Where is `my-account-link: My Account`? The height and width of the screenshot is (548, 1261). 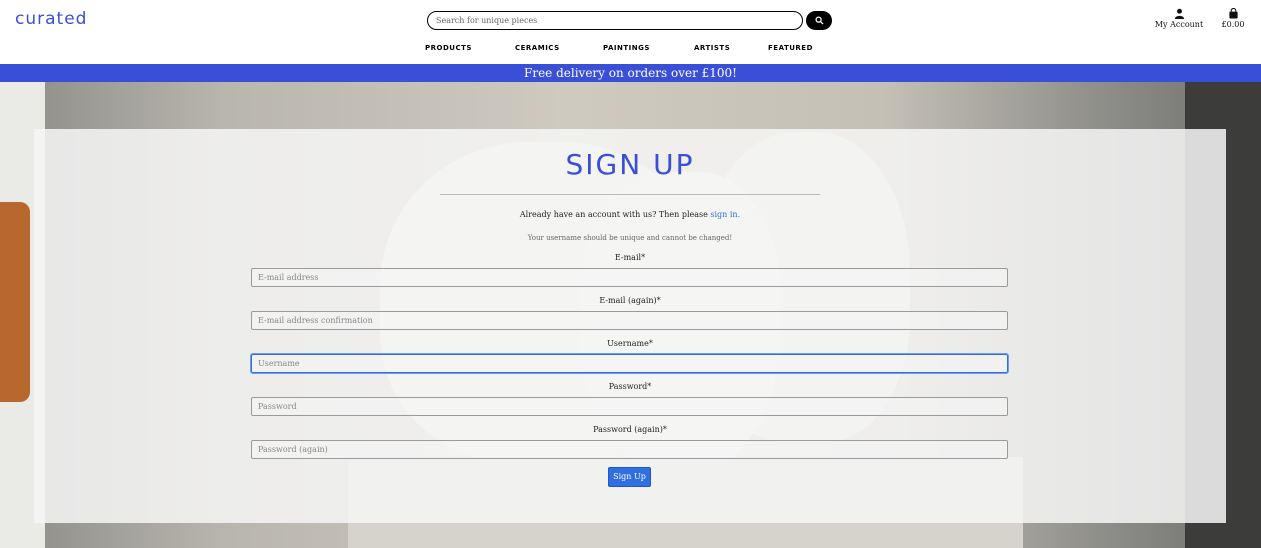
my-account-link: My Account is located at coordinates (1179, 18).